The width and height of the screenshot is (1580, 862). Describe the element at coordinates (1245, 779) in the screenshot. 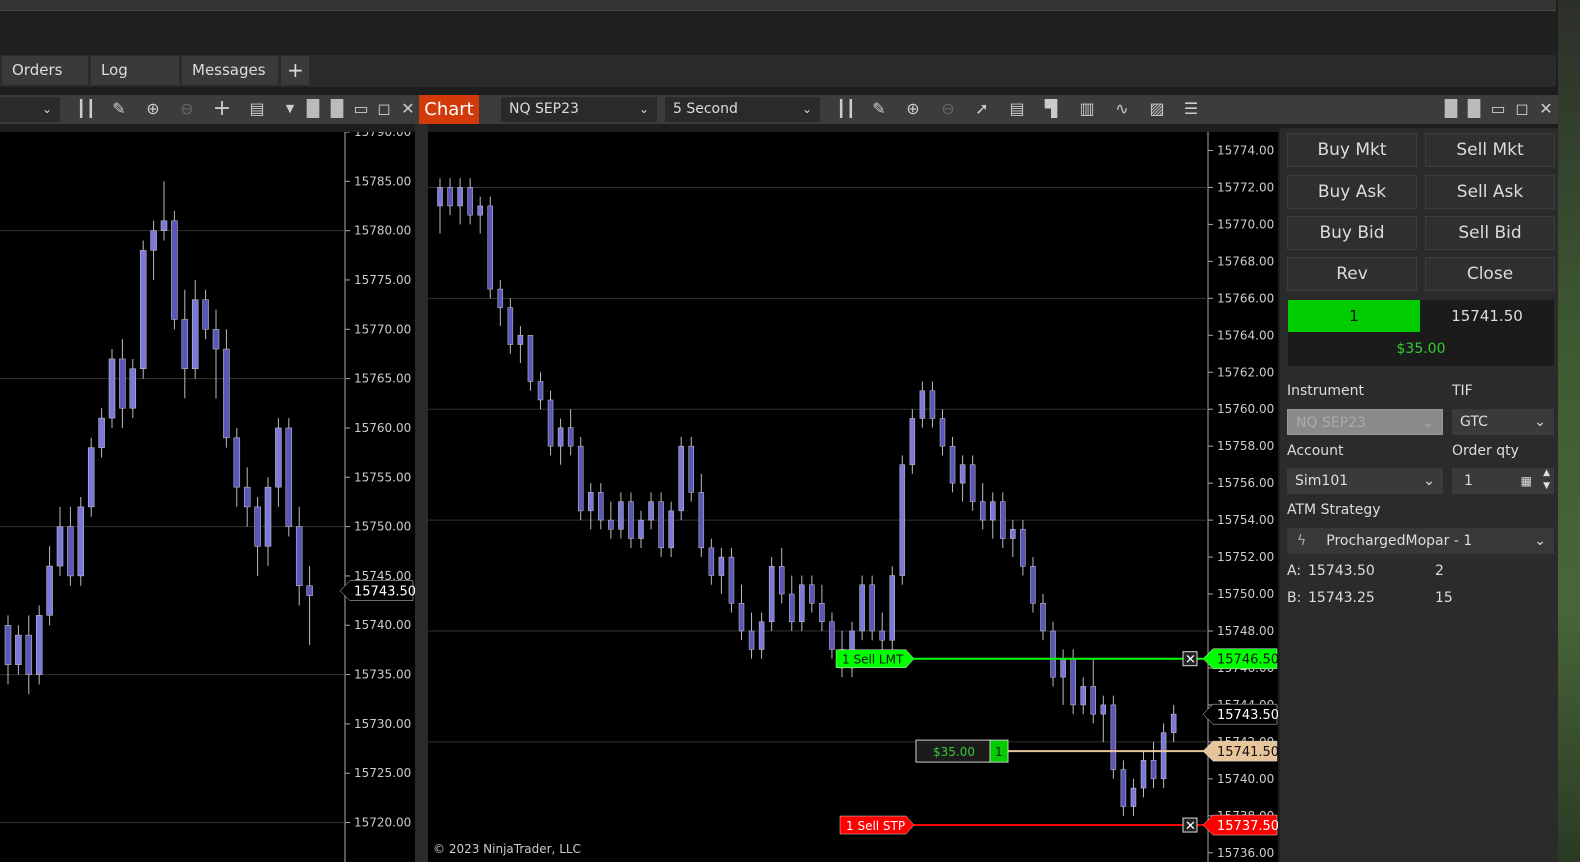

I see `axis-tick-label: 15740.00` at that location.